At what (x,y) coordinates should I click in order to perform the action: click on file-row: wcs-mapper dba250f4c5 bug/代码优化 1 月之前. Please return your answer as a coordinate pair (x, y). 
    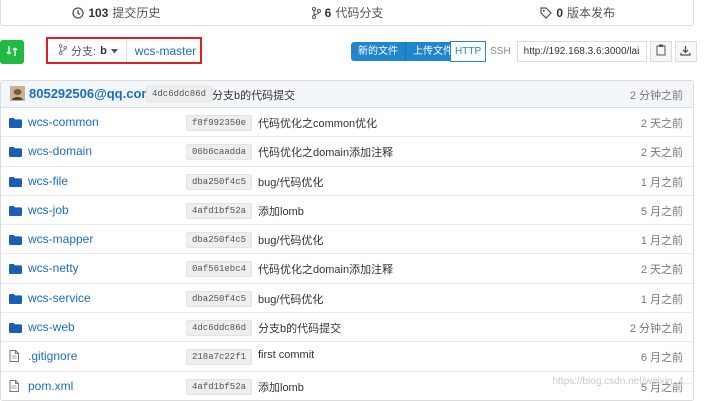
    Looking at the image, I should click on (347, 240).